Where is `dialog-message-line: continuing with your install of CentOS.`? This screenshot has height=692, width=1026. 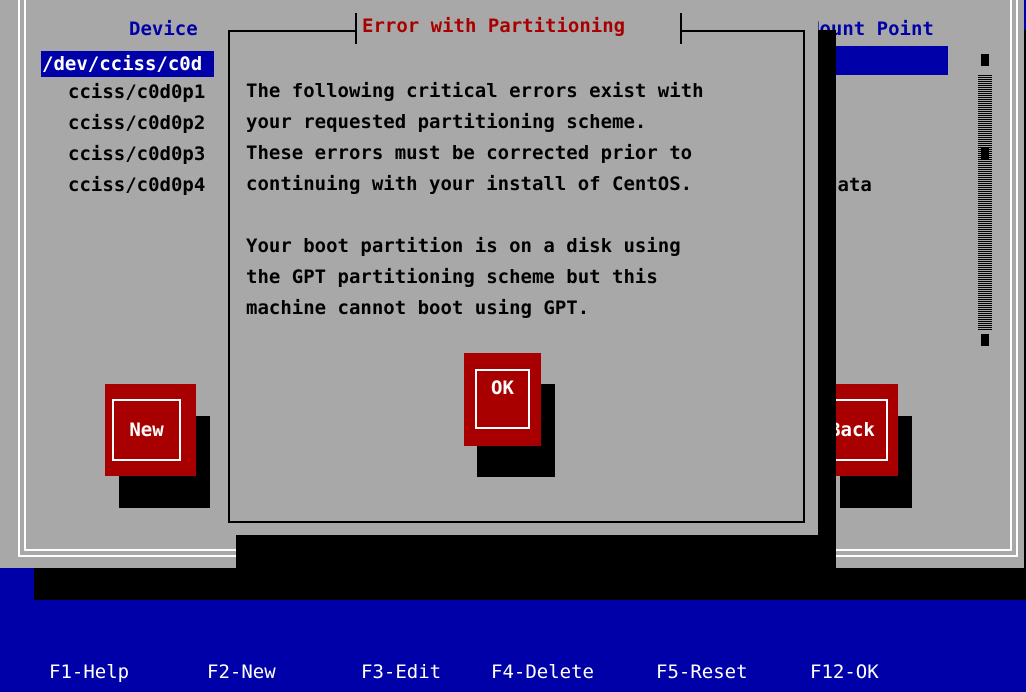
dialog-message-line: continuing with your install of CentOS. is located at coordinates (469, 184).